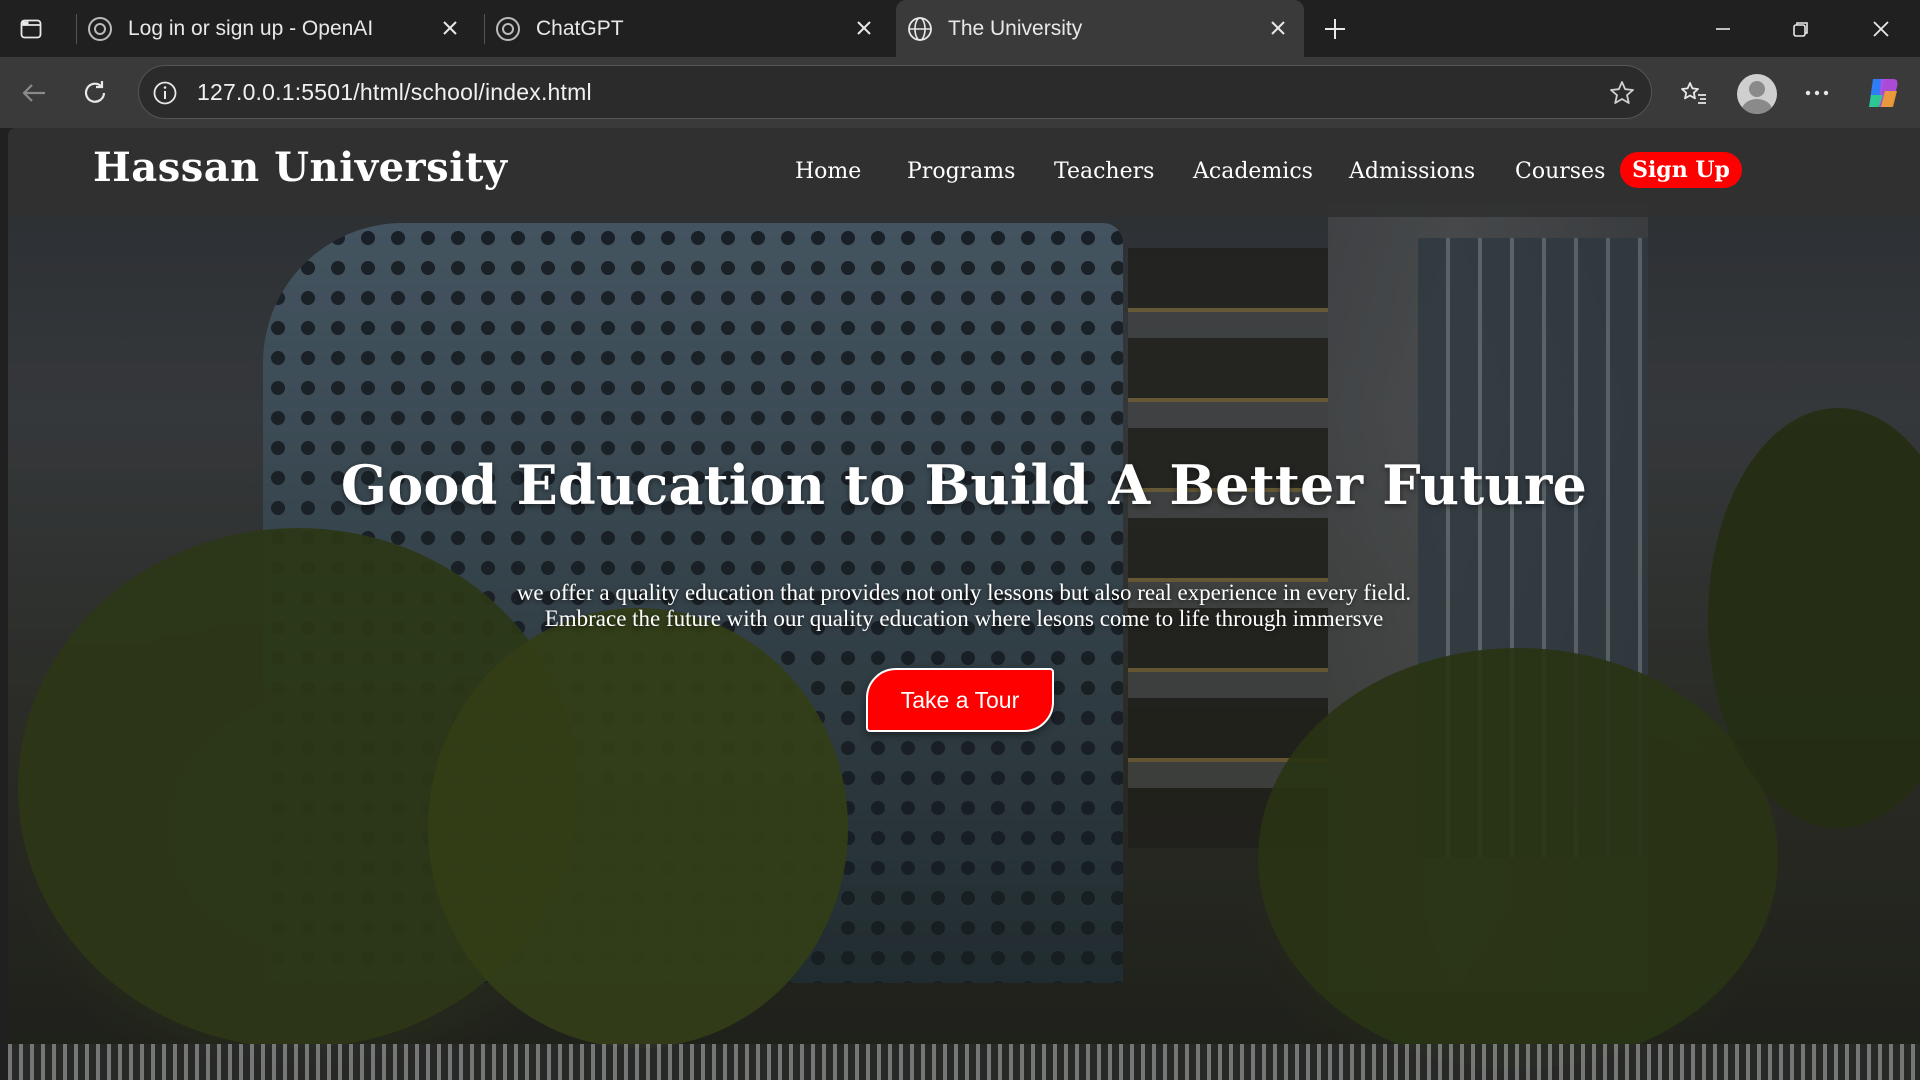 This screenshot has height=1080, width=1920. I want to click on tab-title: ChatGPT, so click(580, 28).